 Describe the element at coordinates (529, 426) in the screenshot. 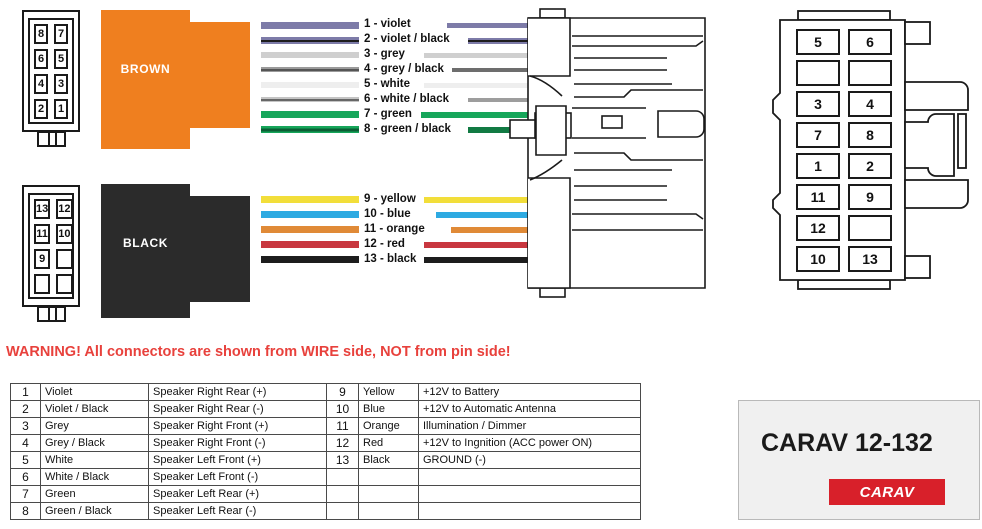

I see `cell-function: Illumination / Dimmer` at that location.